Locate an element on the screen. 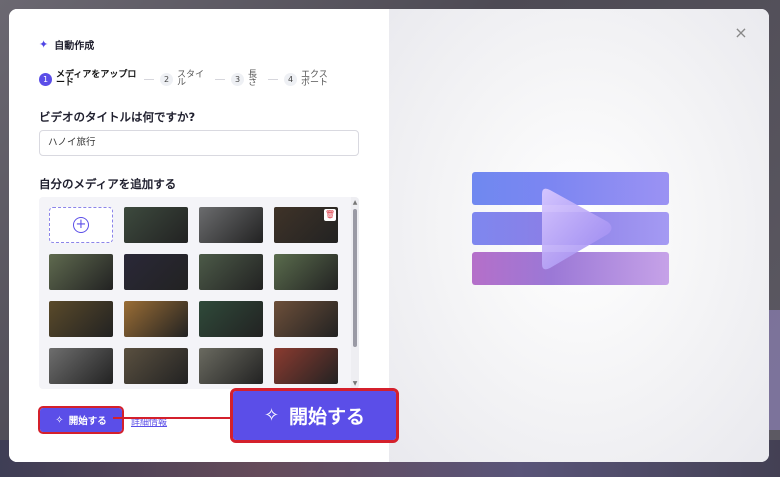  scroll-down-arrow-icon: ▼ is located at coordinates (355, 383).